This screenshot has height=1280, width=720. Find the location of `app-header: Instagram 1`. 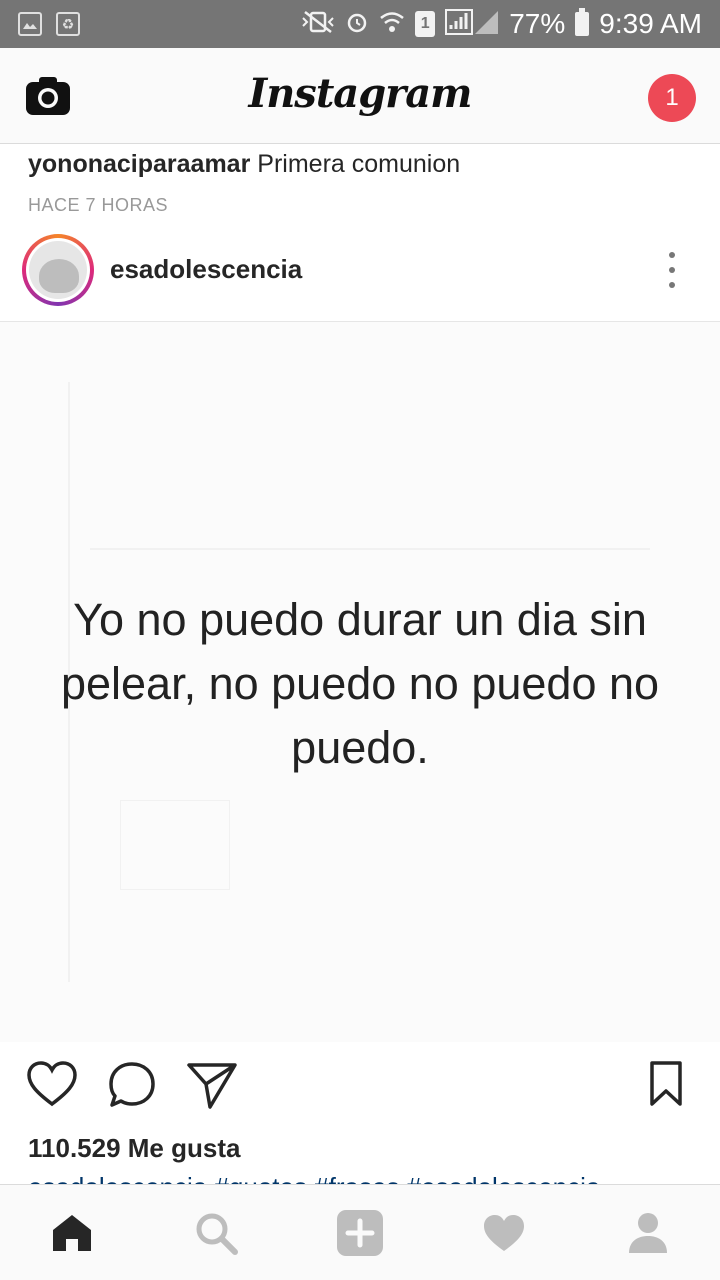

app-header: Instagram 1 is located at coordinates (360, 96).